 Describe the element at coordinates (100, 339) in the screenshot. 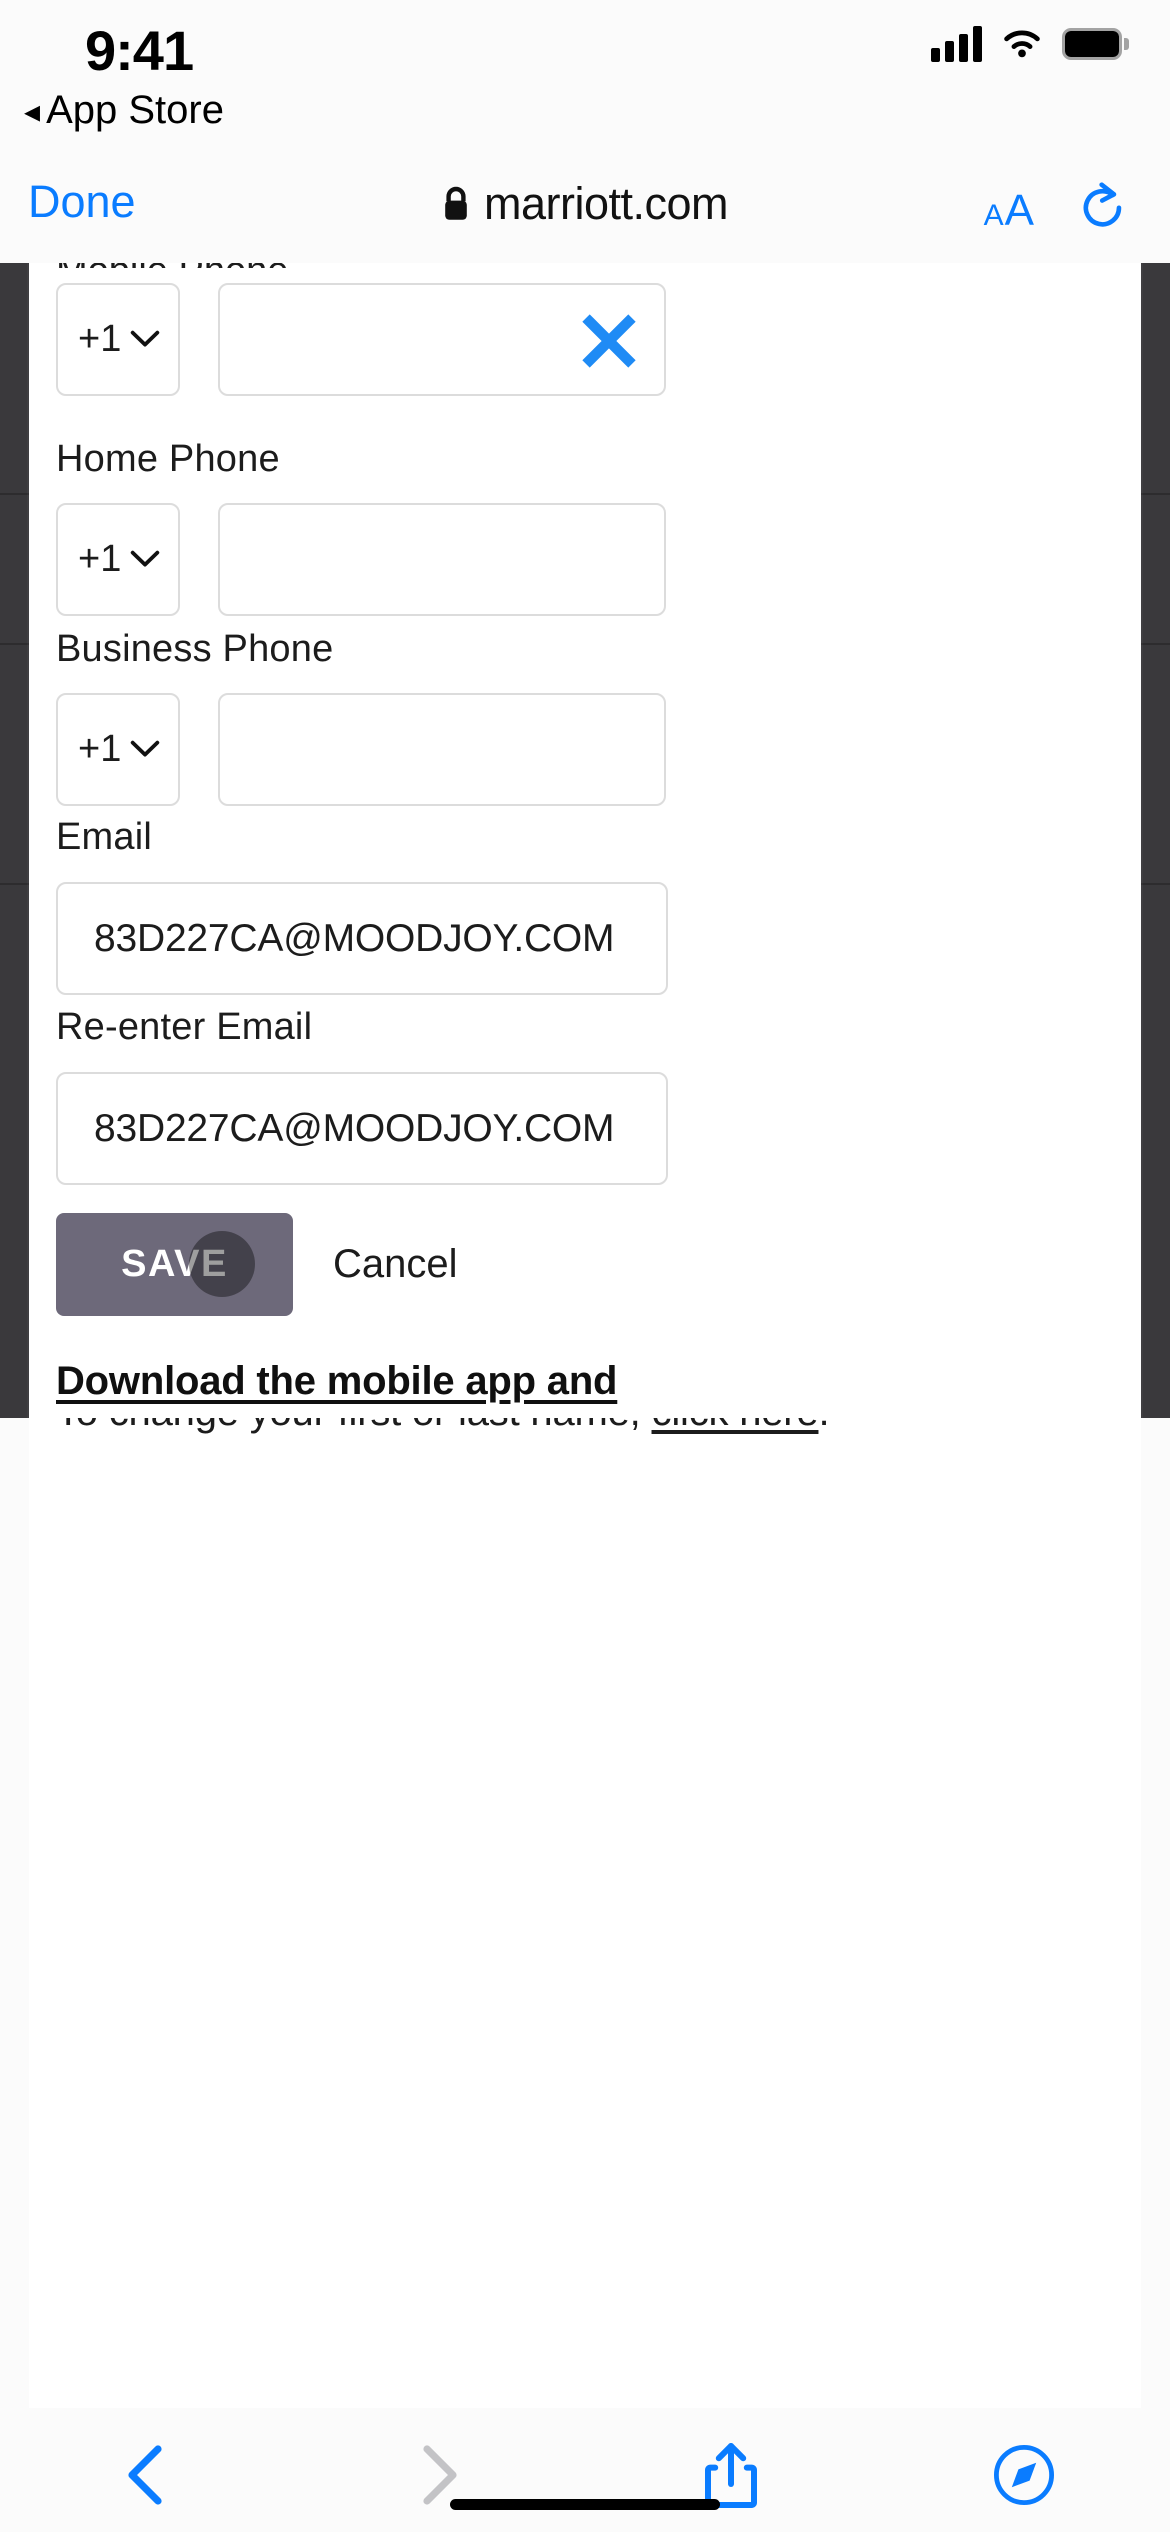

I see `mobile-phone-country-value: +1` at that location.